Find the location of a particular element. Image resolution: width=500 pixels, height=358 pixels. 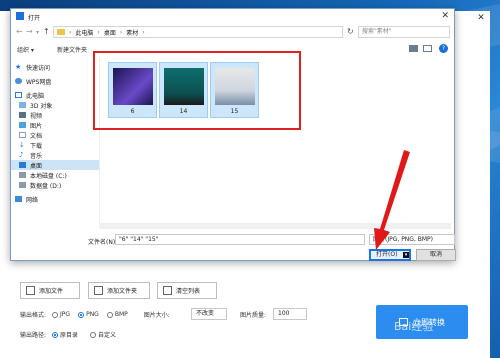

clear-list-button: 清空列表 is located at coordinates (187, 290).